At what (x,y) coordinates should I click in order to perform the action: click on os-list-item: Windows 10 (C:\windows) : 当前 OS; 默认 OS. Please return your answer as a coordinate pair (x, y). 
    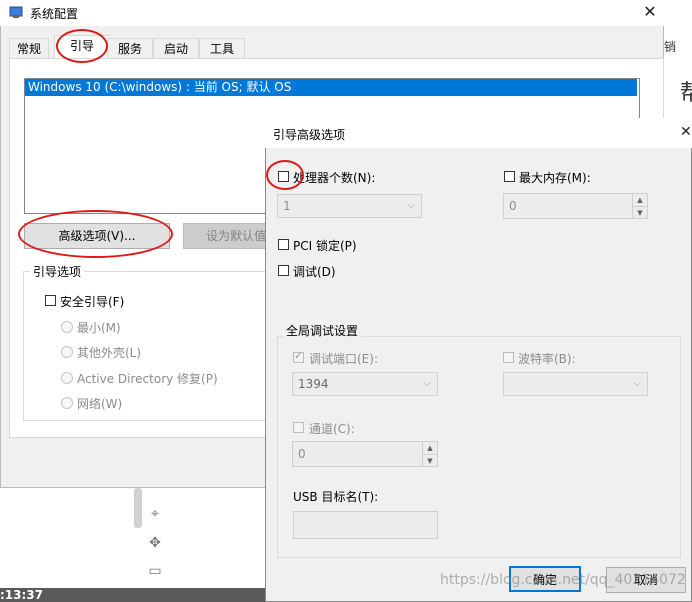
    Looking at the image, I should click on (331, 87).